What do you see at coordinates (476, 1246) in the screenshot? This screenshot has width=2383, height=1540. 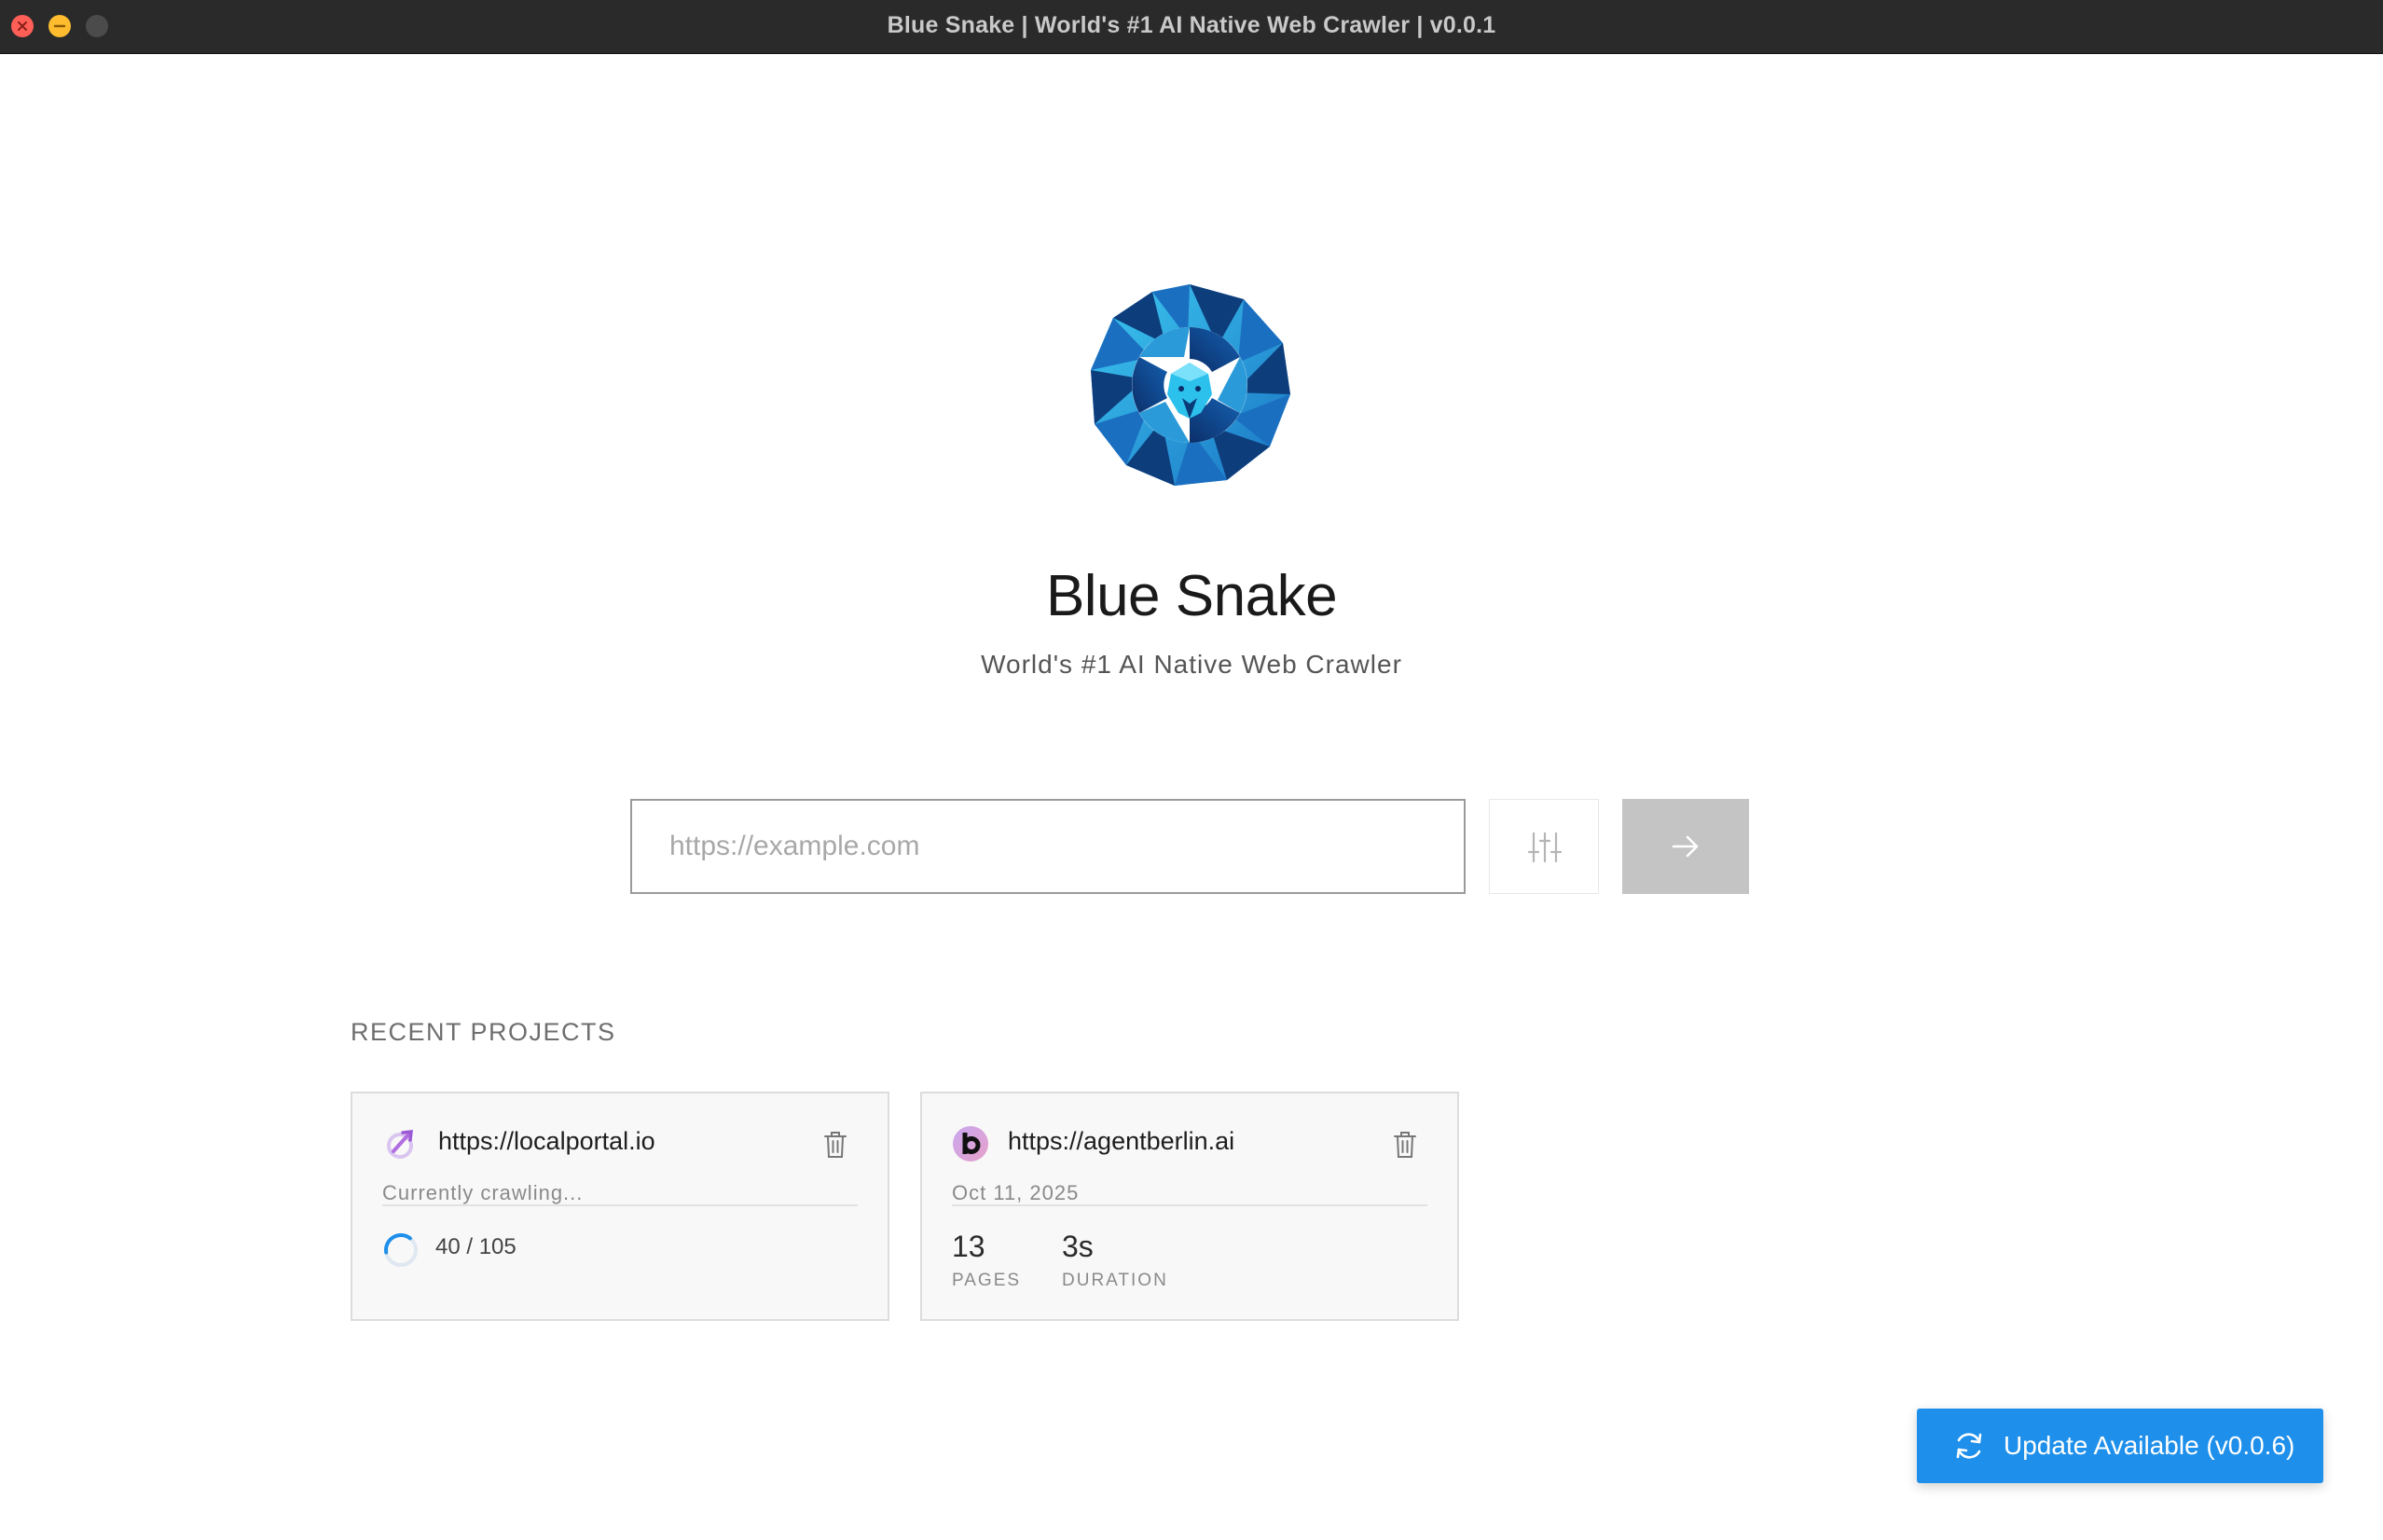 I see `crawl-progress: 40 / 105` at bounding box center [476, 1246].